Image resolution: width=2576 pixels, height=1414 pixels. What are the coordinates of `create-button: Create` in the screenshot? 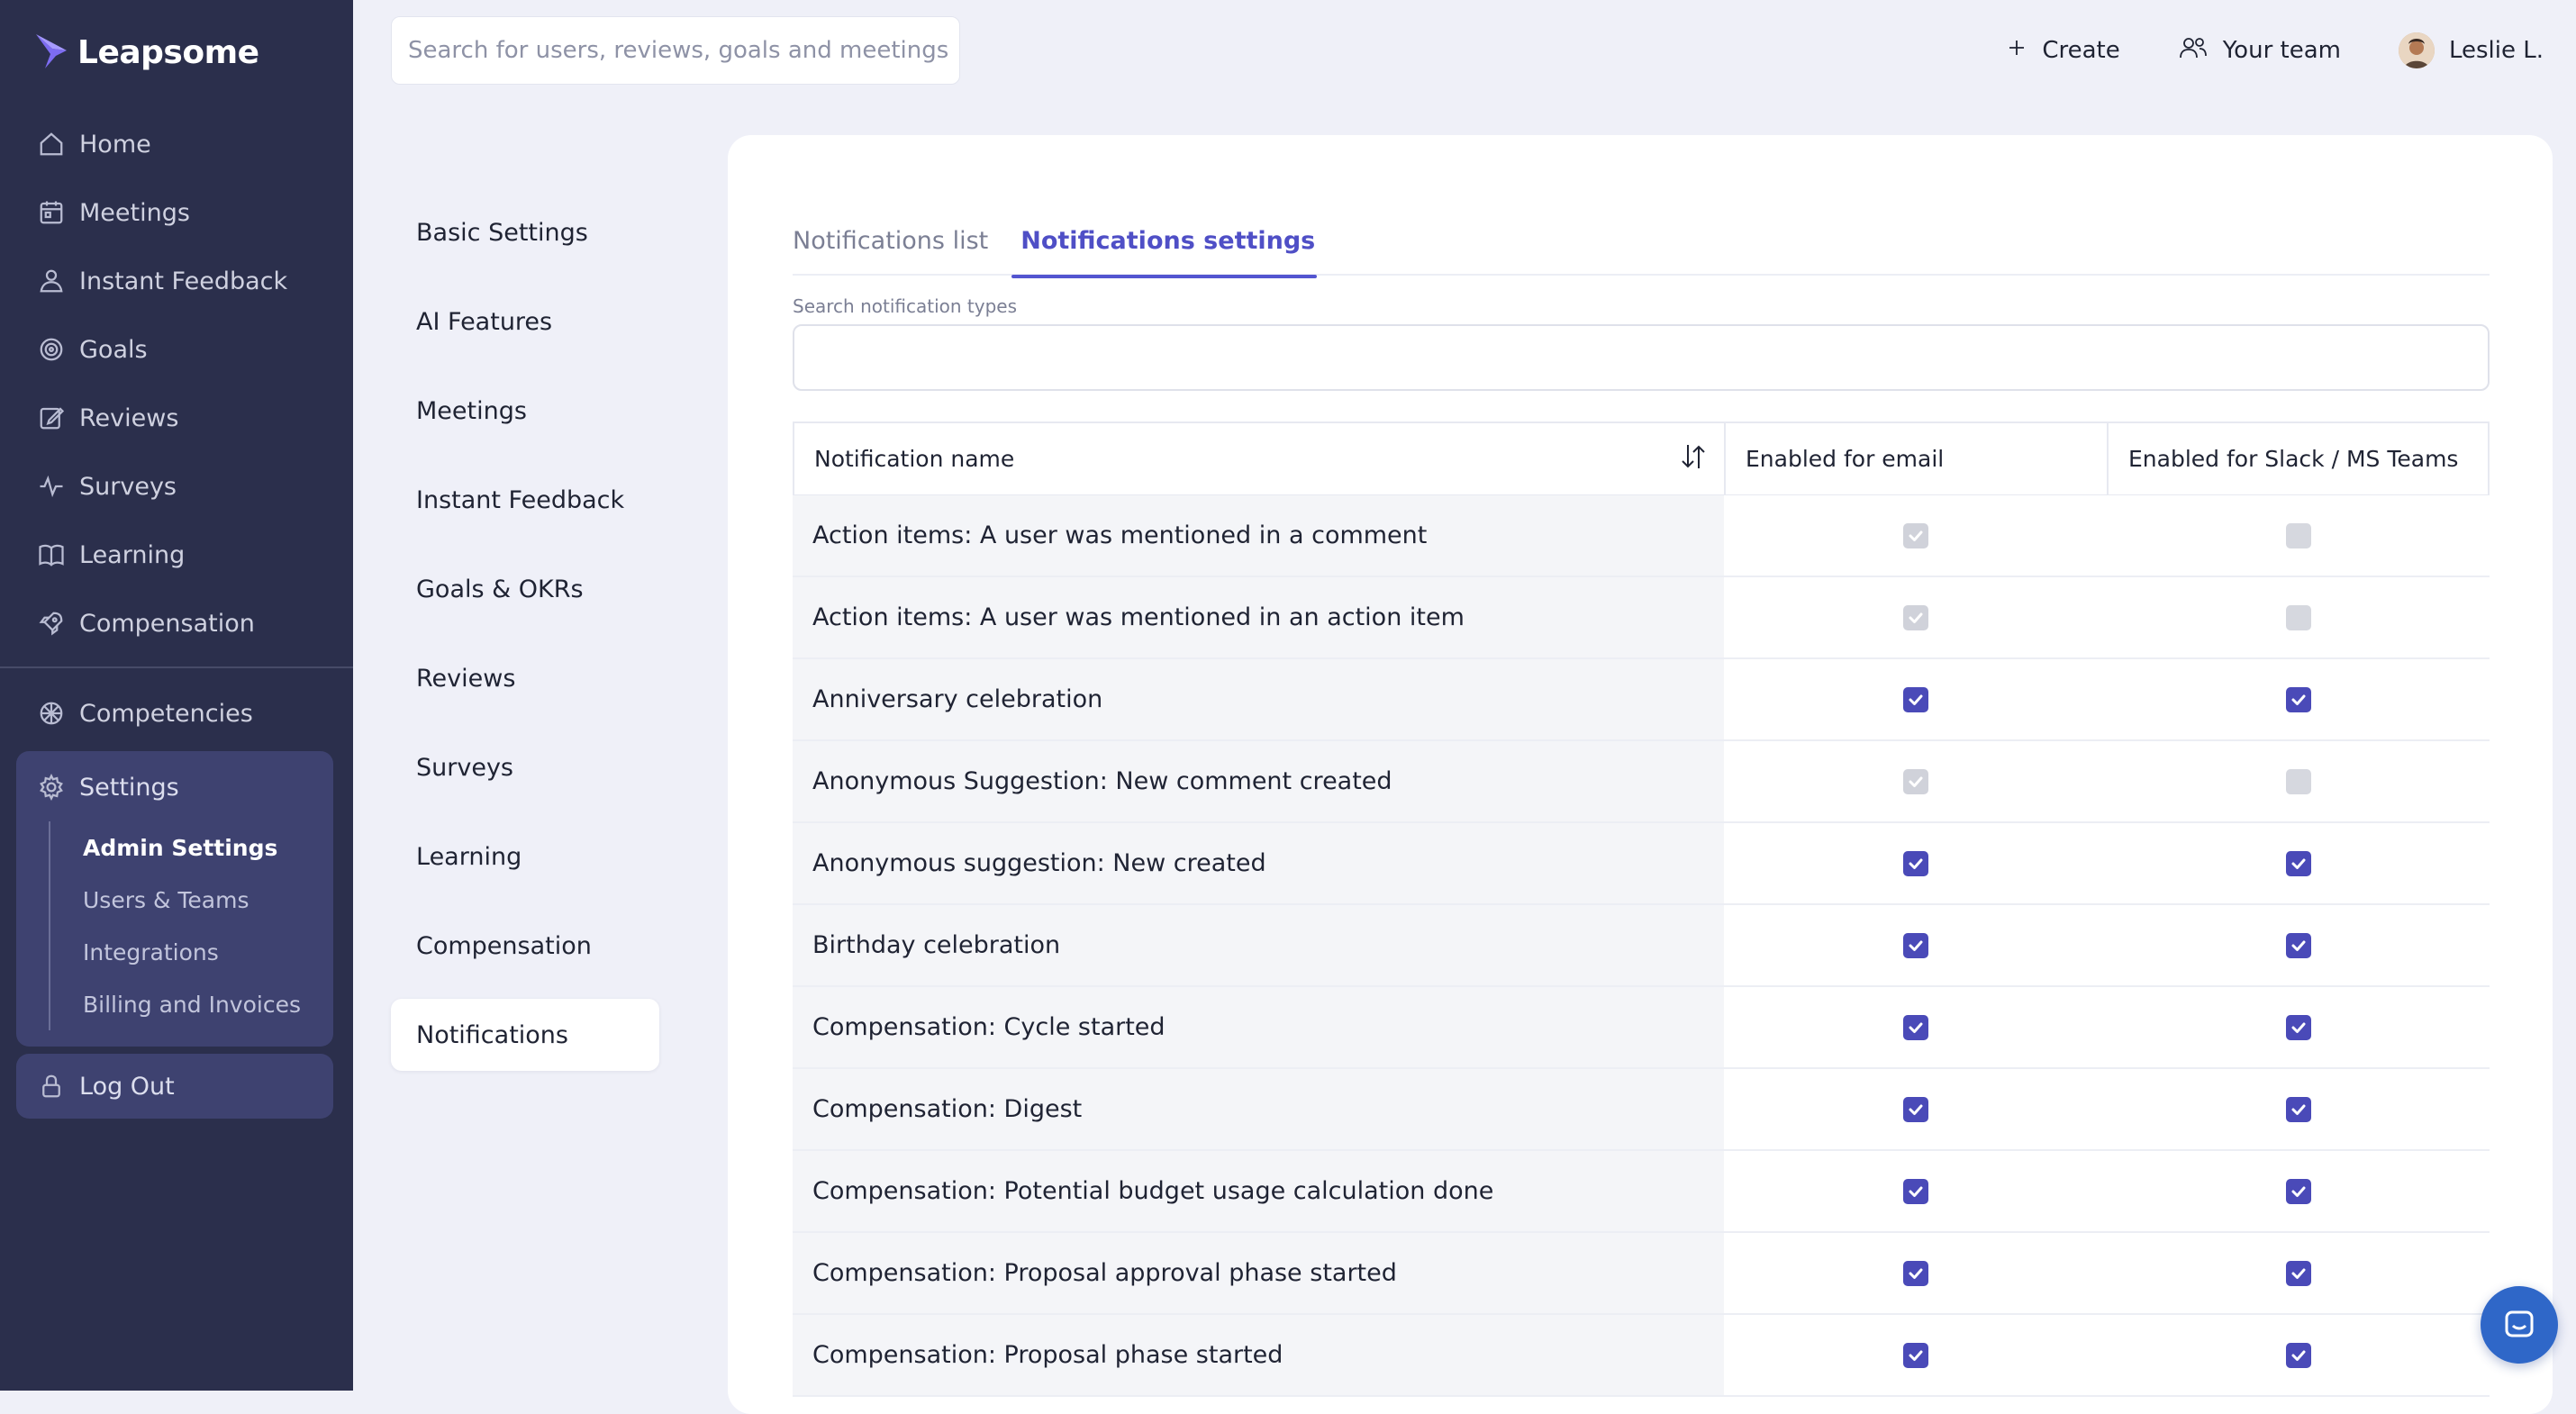 It's located at (2063, 51).